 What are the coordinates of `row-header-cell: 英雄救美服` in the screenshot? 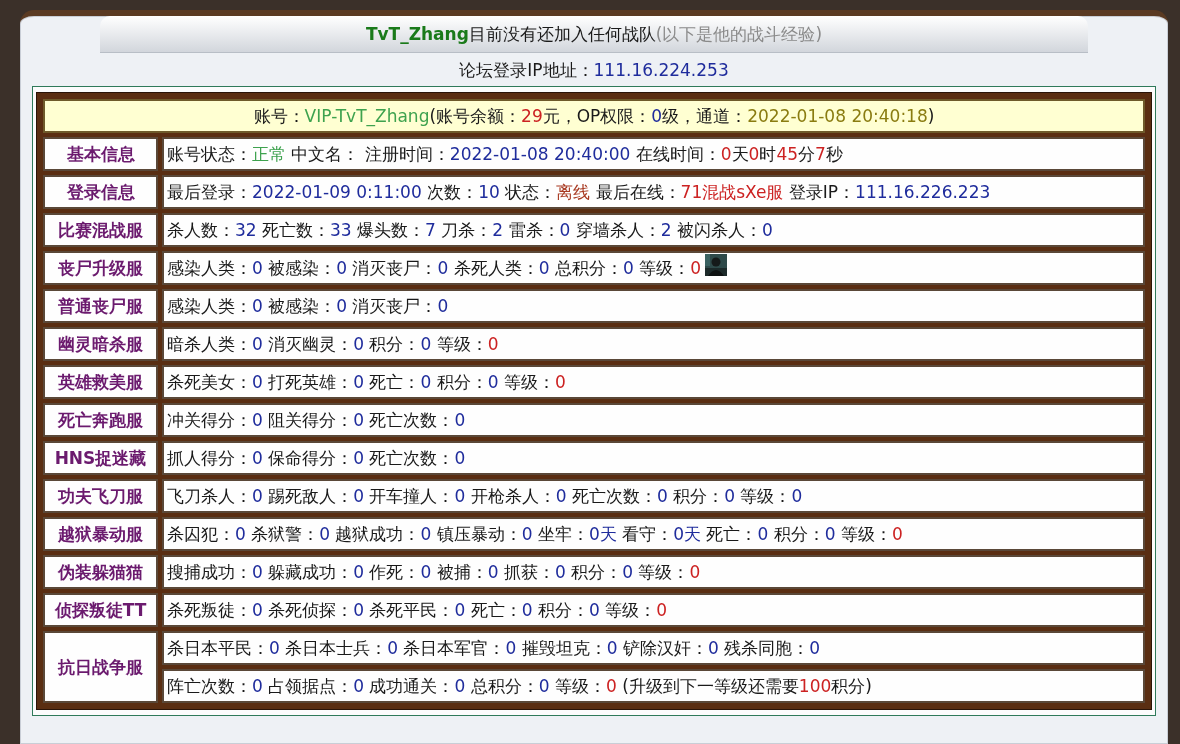 It's located at (100, 382).